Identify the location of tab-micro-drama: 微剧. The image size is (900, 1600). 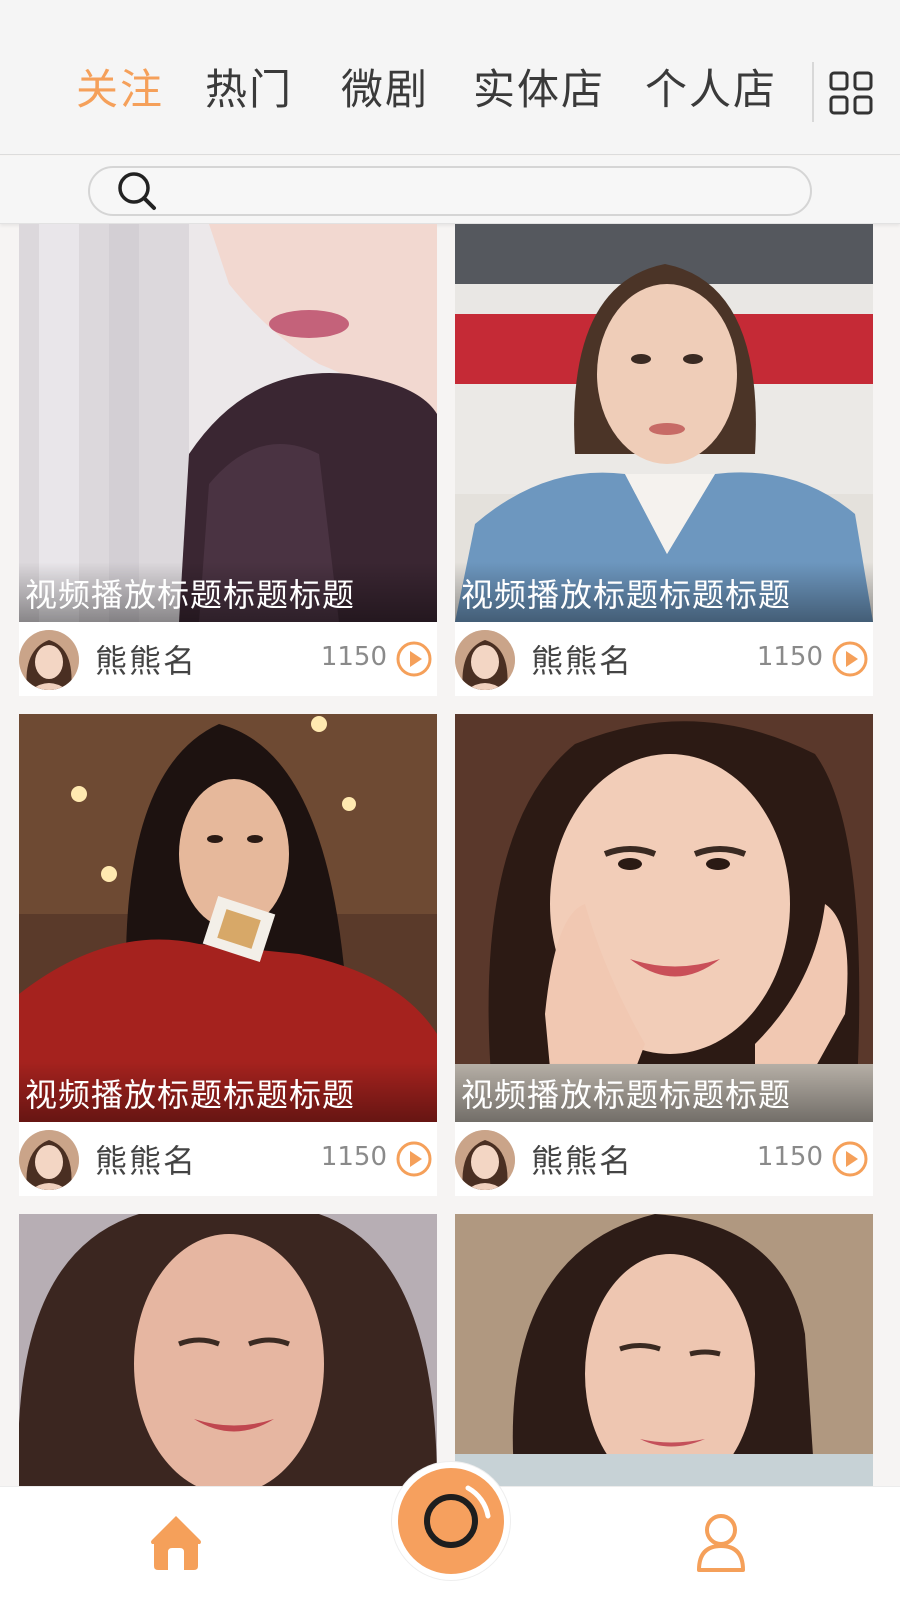
(385, 90).